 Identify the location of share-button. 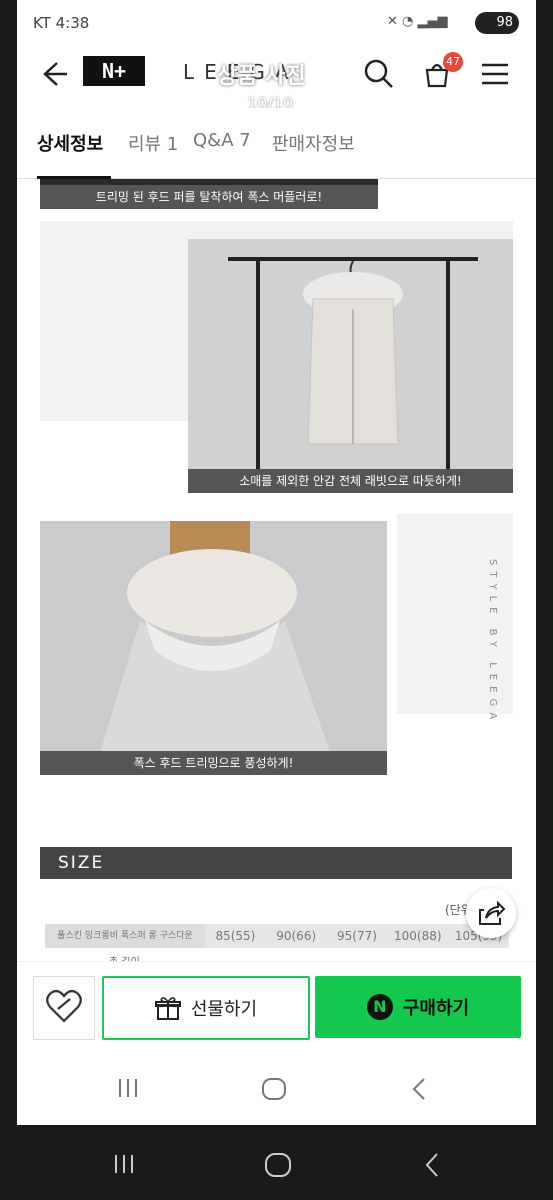
(491, 913).